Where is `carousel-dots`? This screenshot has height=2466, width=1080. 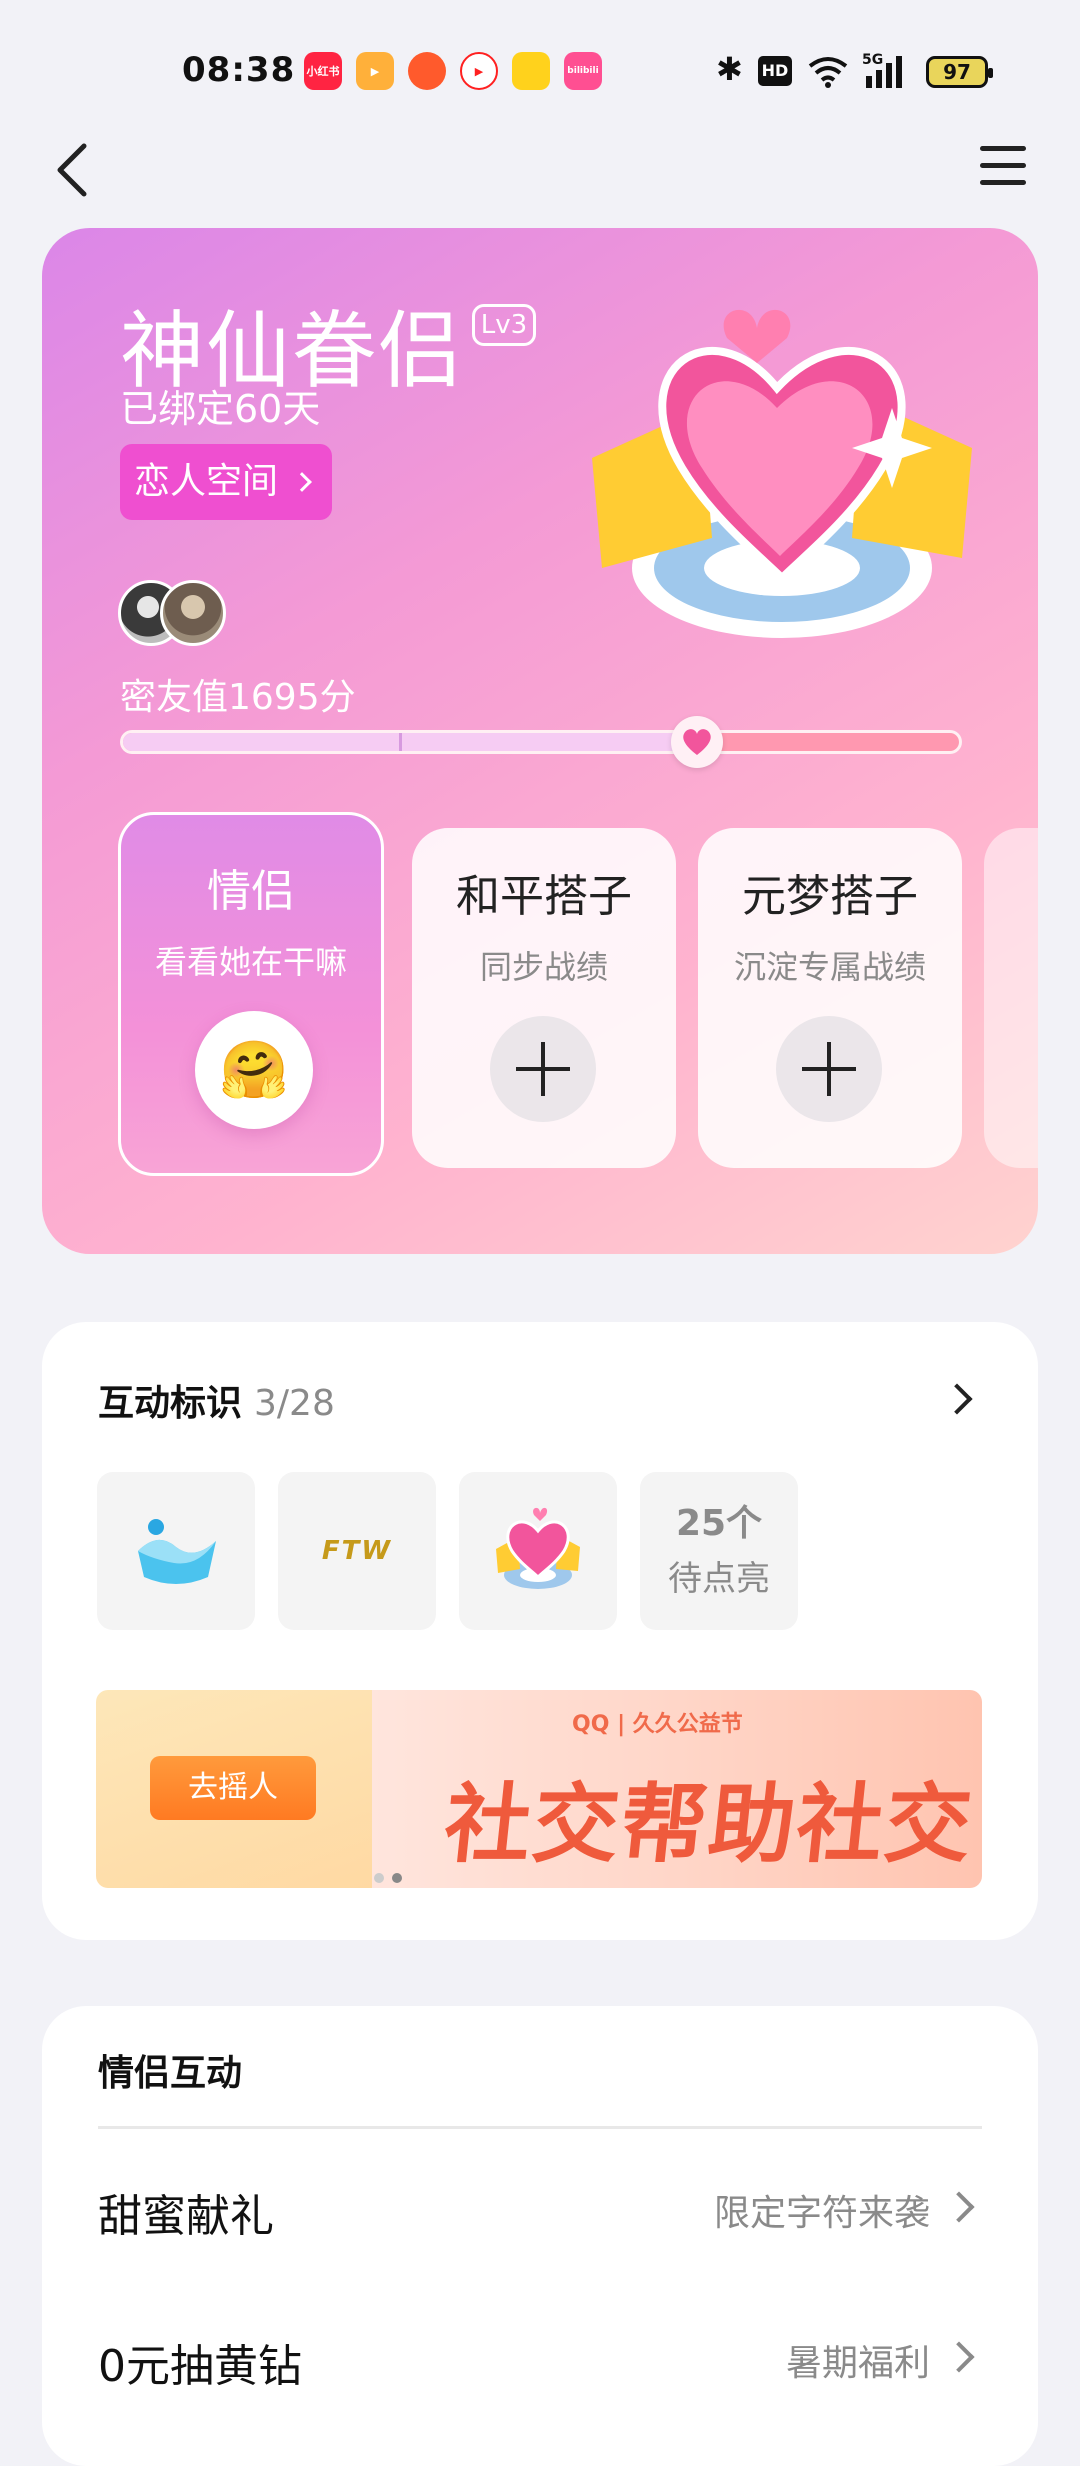 carousel-dots is located at coordinates (392, 1877).